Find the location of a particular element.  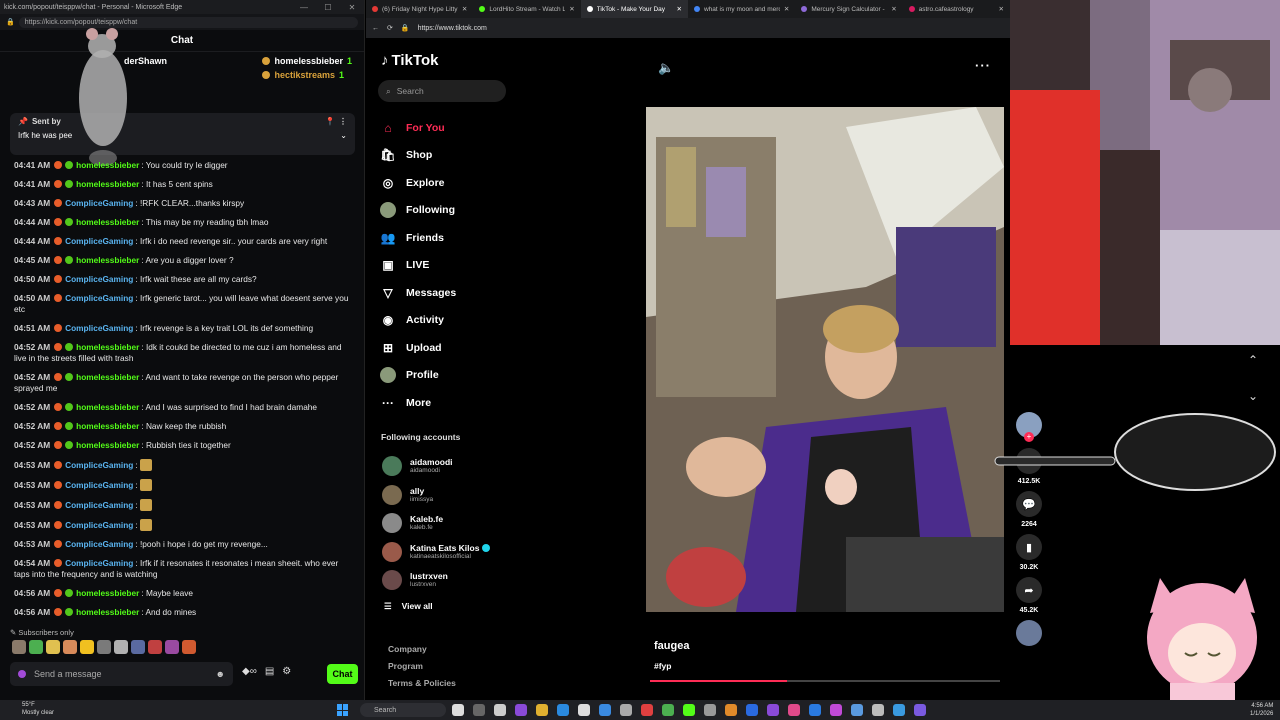

gifter-item: homelessbieber 1 is located at coordinates (307, 61).